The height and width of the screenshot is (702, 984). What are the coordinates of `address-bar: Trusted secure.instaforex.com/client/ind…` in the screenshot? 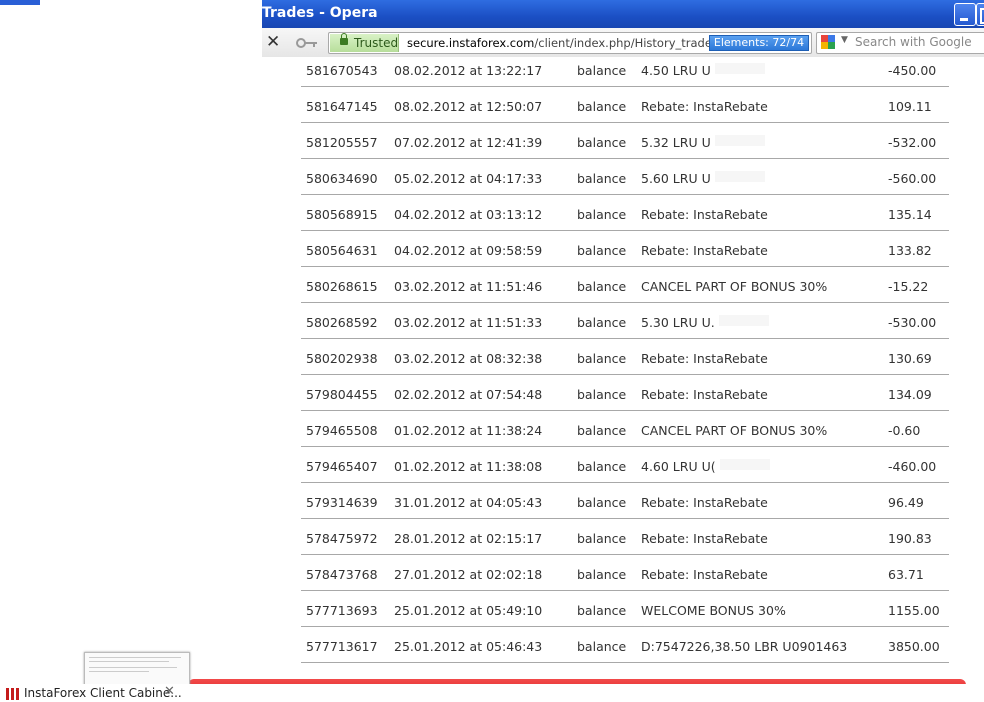 It's located at (570, 43).